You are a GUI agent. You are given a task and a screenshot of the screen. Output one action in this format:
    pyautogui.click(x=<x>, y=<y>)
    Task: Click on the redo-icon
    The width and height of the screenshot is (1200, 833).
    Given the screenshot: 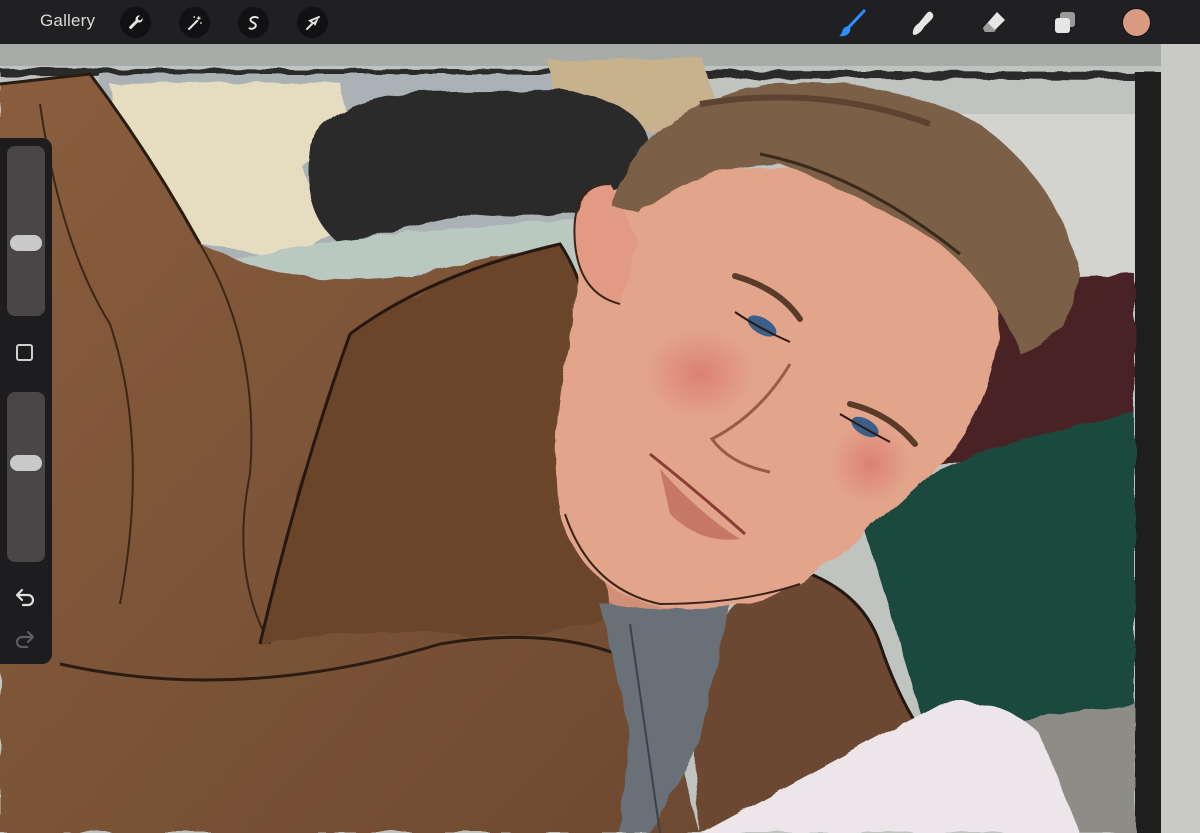 What is the action you would take?
    pyautogui.click(x=25, y=639)
    